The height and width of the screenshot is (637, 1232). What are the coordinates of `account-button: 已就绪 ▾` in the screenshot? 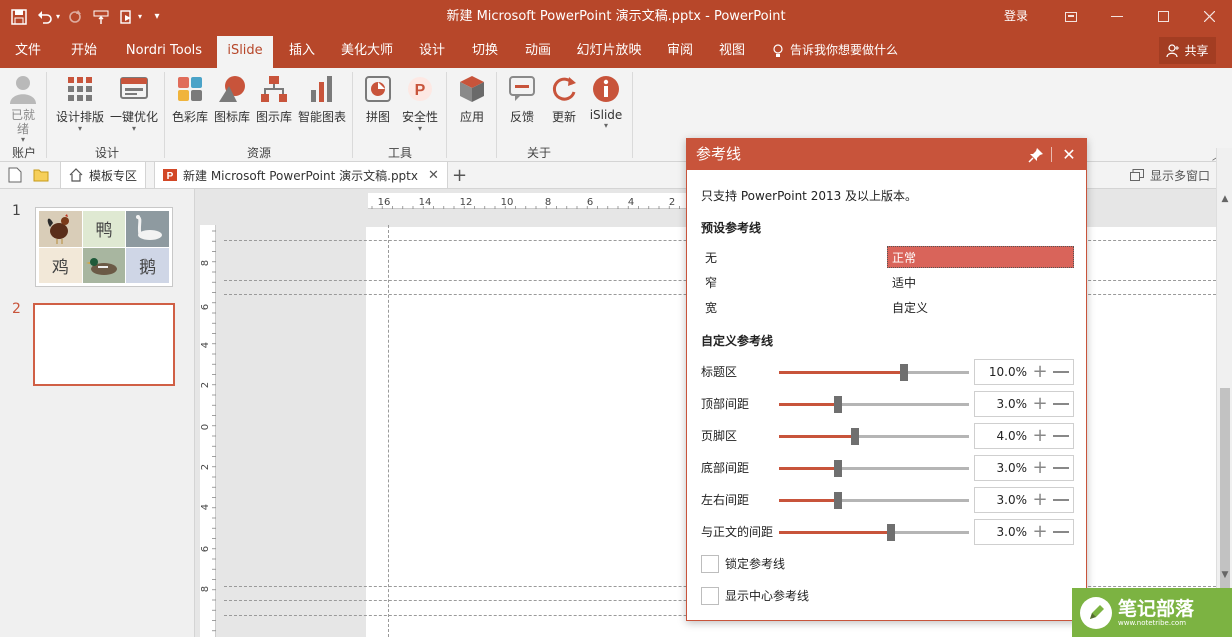 It's located at (23, 109).